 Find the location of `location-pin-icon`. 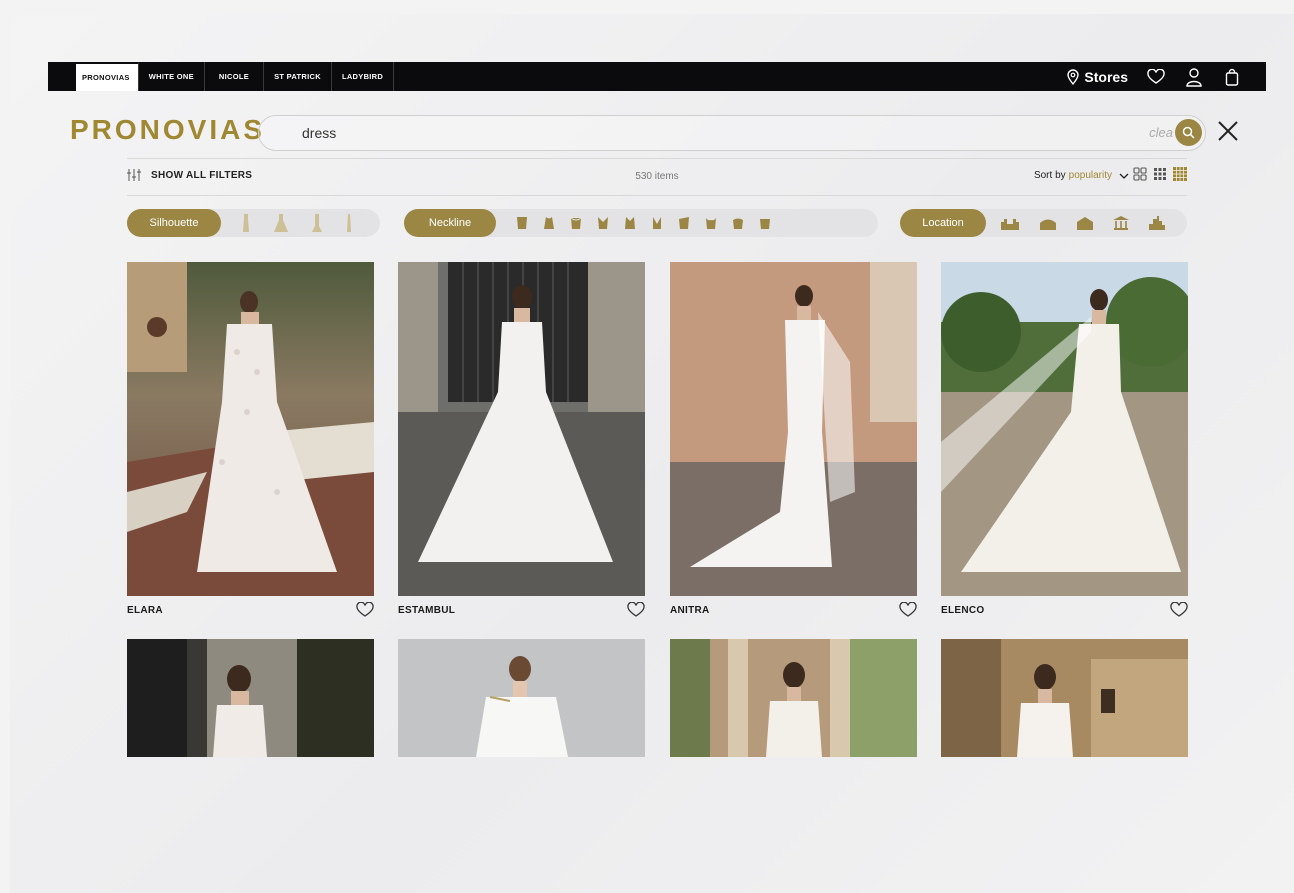

location-pin-icon is located at coordinates (1073, 76).